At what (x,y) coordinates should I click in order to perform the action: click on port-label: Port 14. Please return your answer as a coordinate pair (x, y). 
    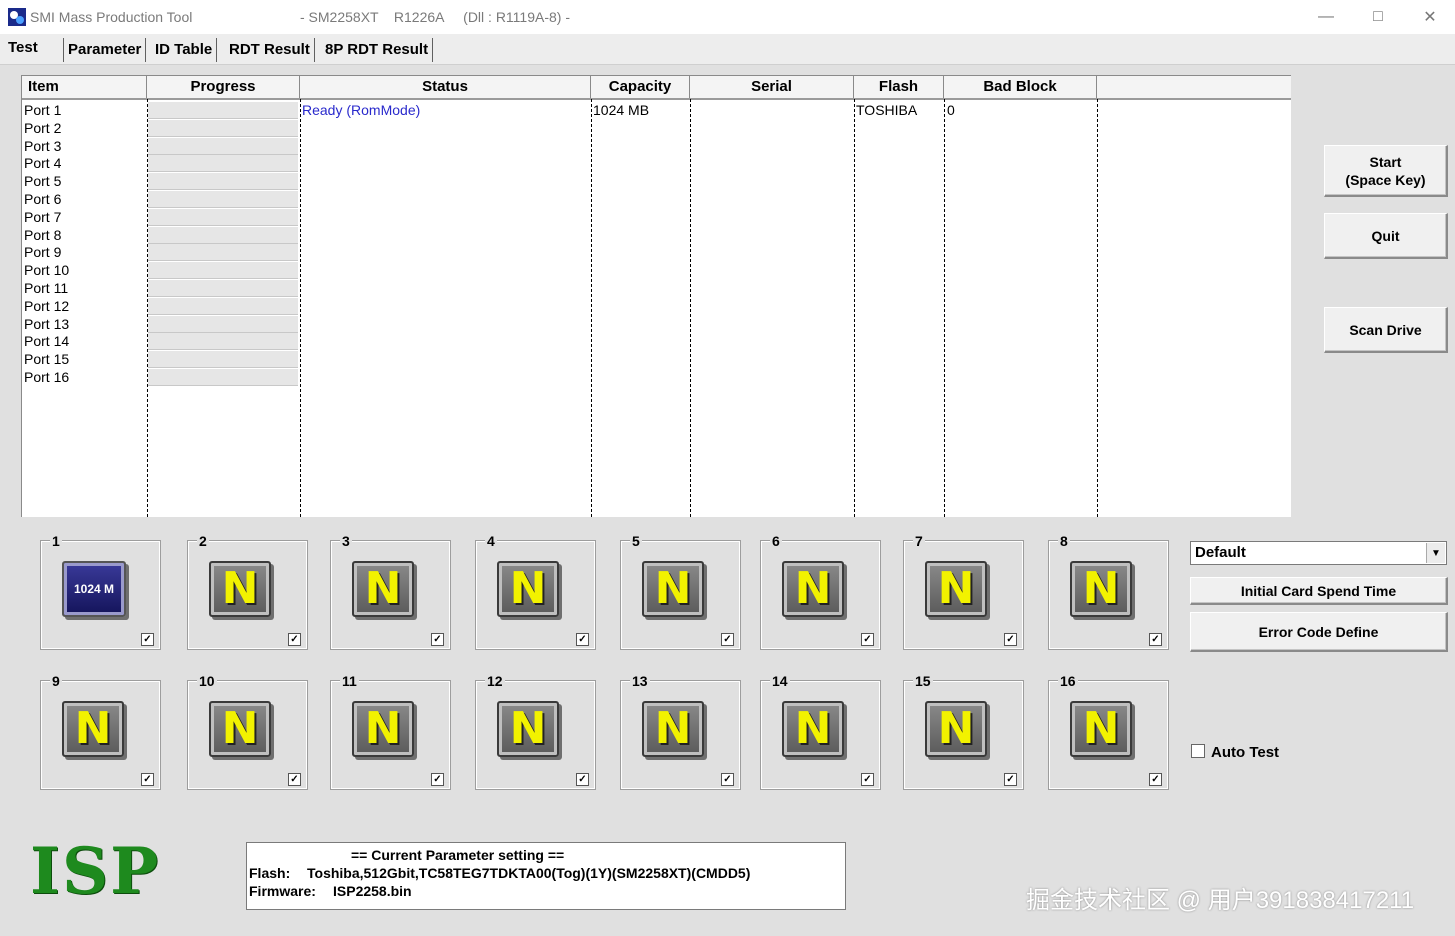
    Looking at the image, I should click on (47, 341).